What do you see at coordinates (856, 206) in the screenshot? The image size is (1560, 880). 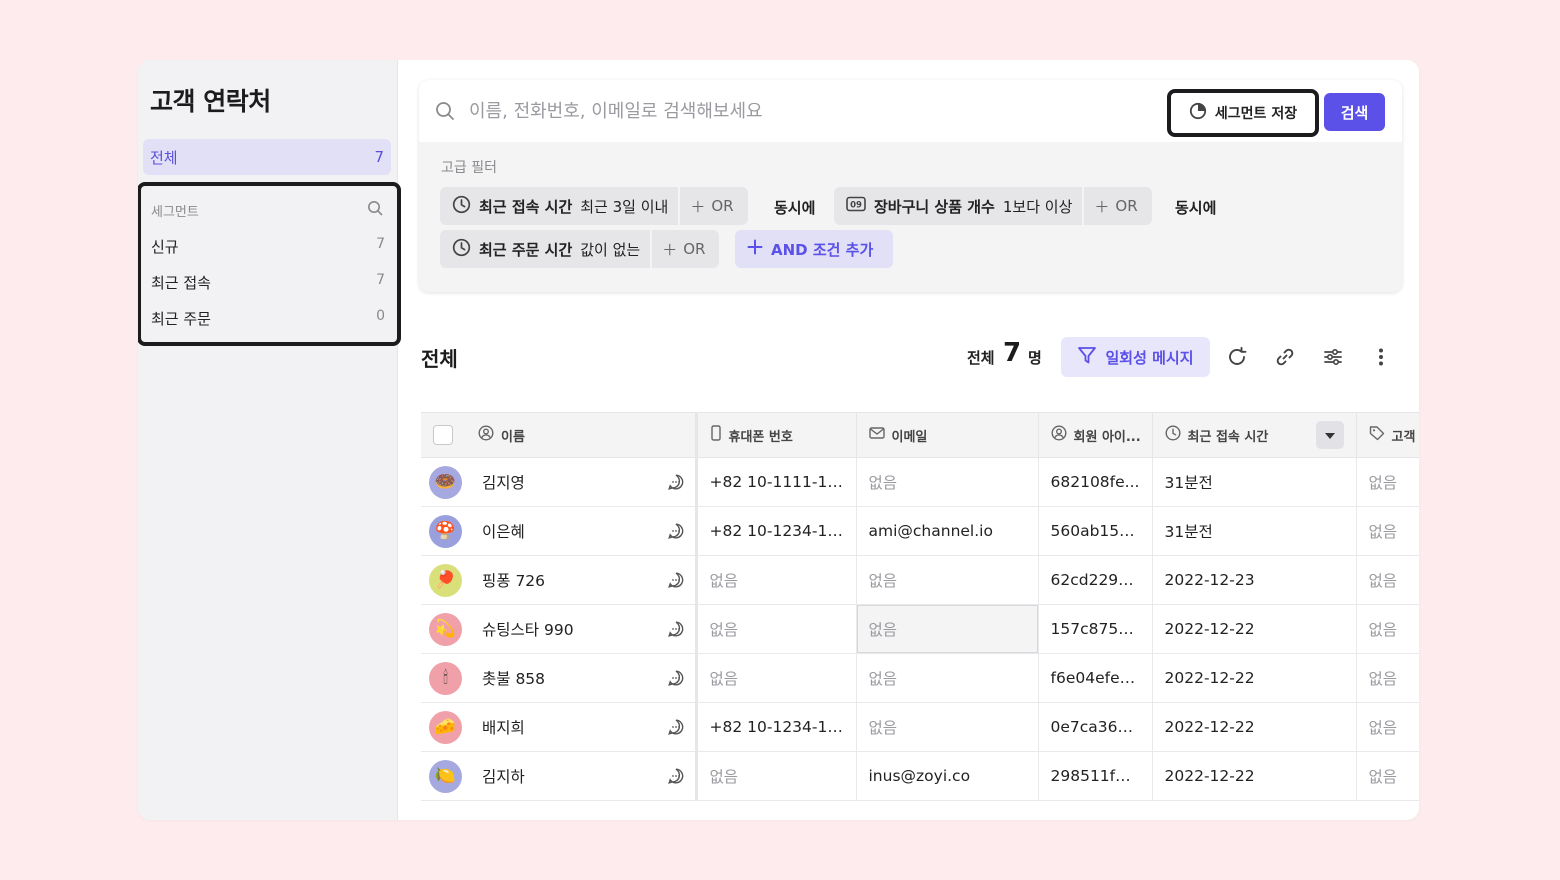 I see `number-icon-text: 09` at bounding box center [856, 206].